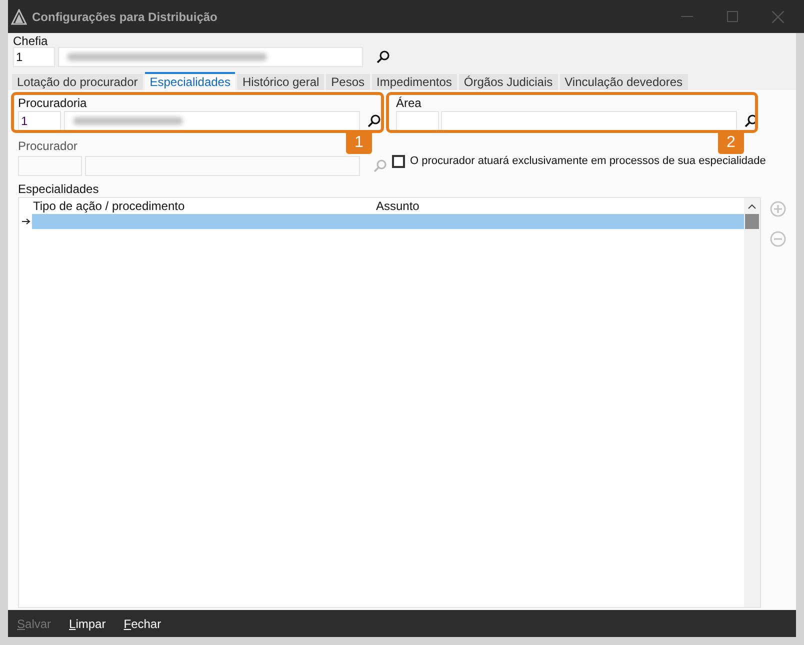  What do you see at coordinates (731, 143) in the screenshot?
I see `callout-badge: 2` at bounding box center [731, 143].